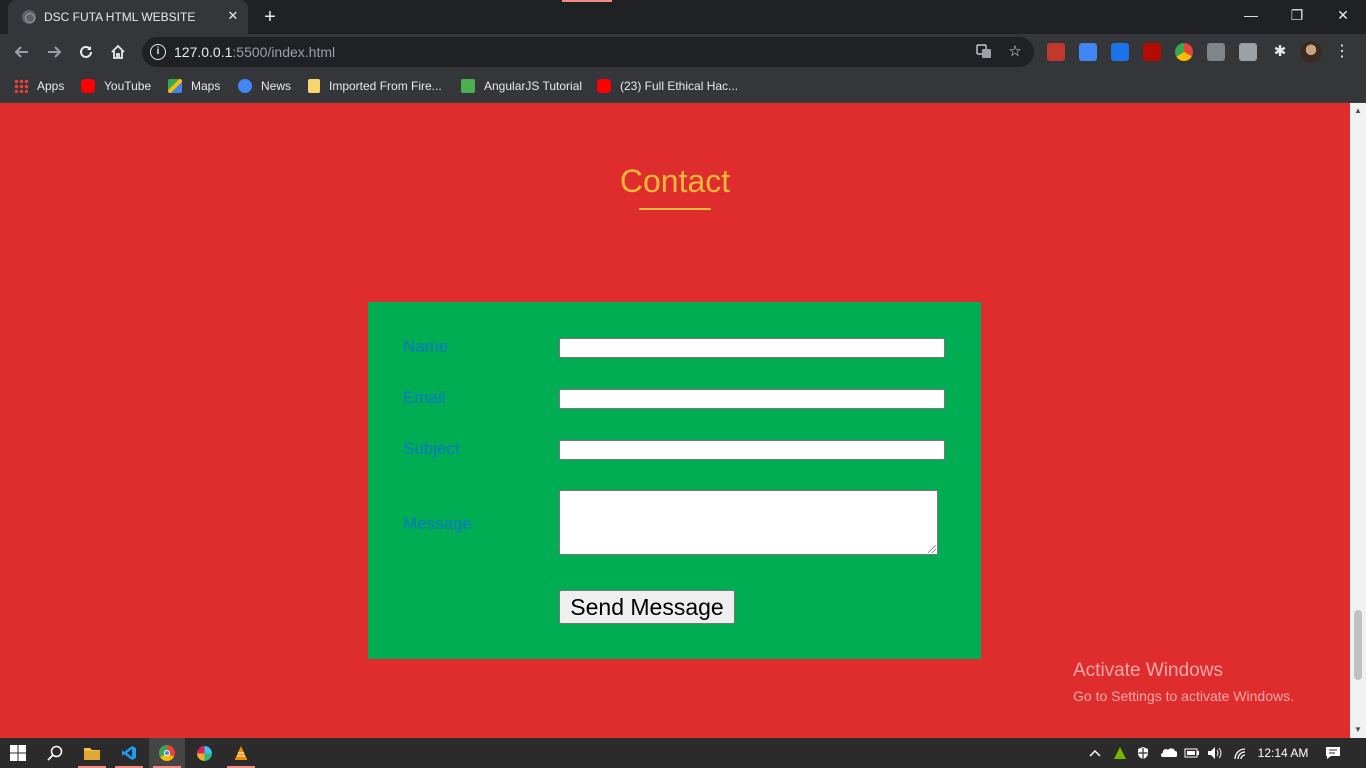 The width and height of the screenshot is (1366, 768). What do you see at coordinates (1216, 52) in the screenshot?
I see `drive-extension-icon` at bounding box center [1216, 52].